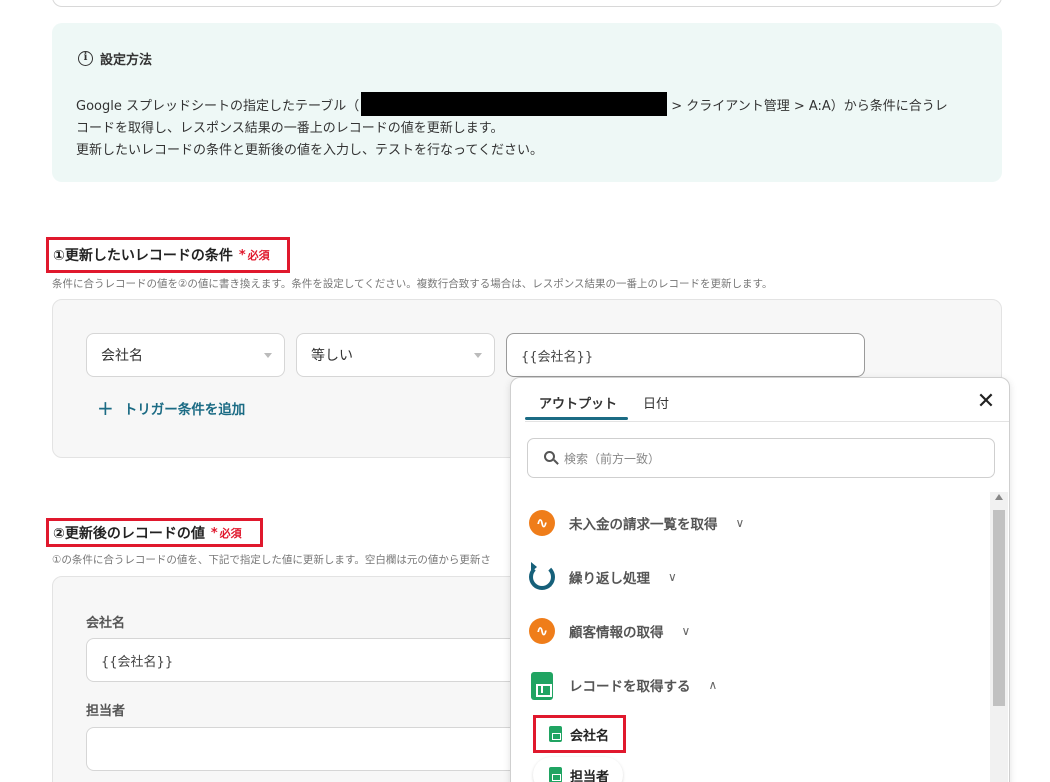 The height and width of the screenshot is (782, 1050). I want to click on tab-date: 日付, so click(656, 402).